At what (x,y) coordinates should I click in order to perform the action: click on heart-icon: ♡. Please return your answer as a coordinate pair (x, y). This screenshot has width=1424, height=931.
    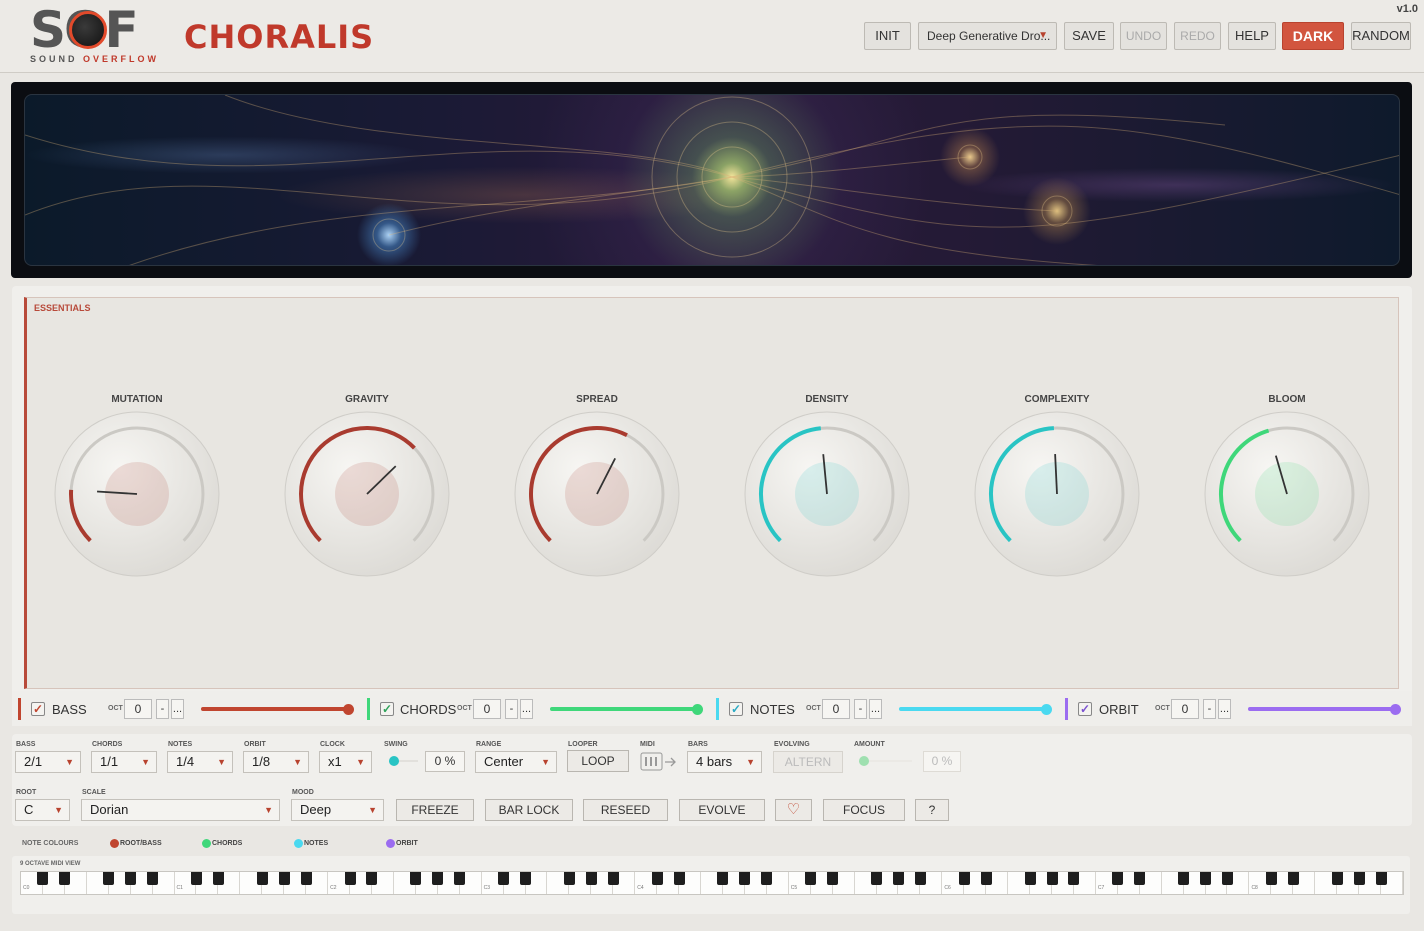
    Looking at the image, I should click on (793, 810).